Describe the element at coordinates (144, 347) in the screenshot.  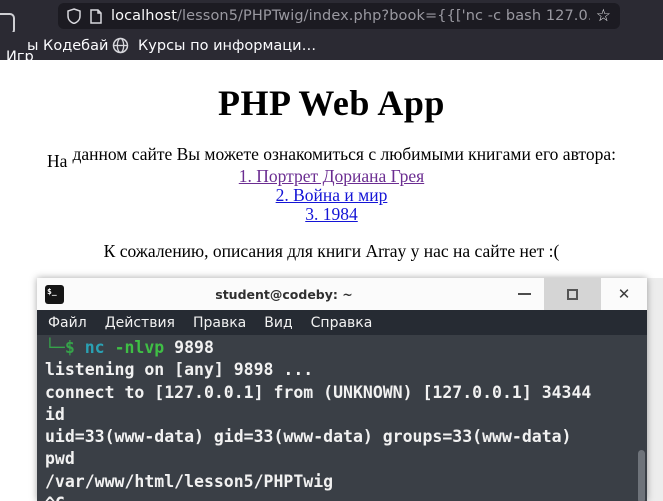
I see `command-flags: -nlvp` at that location.